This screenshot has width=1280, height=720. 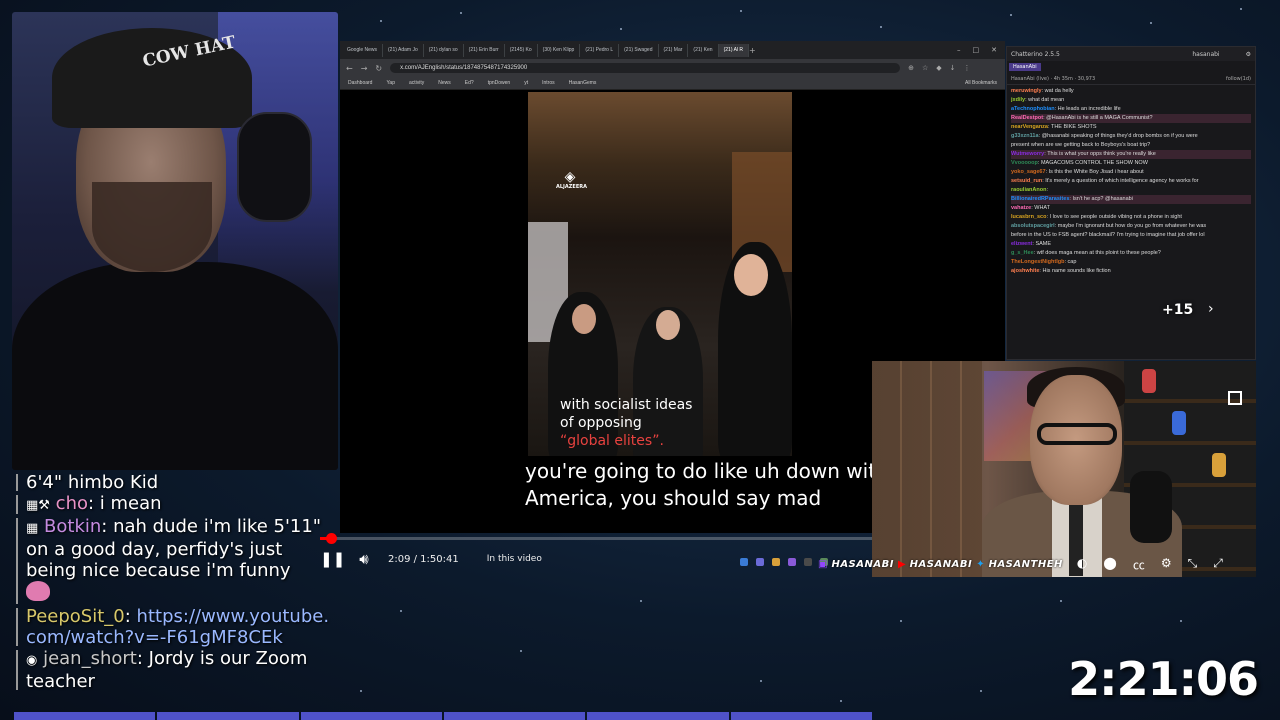 I want to click on browser-tab: (21) Ken, so click(x=703, y=50).